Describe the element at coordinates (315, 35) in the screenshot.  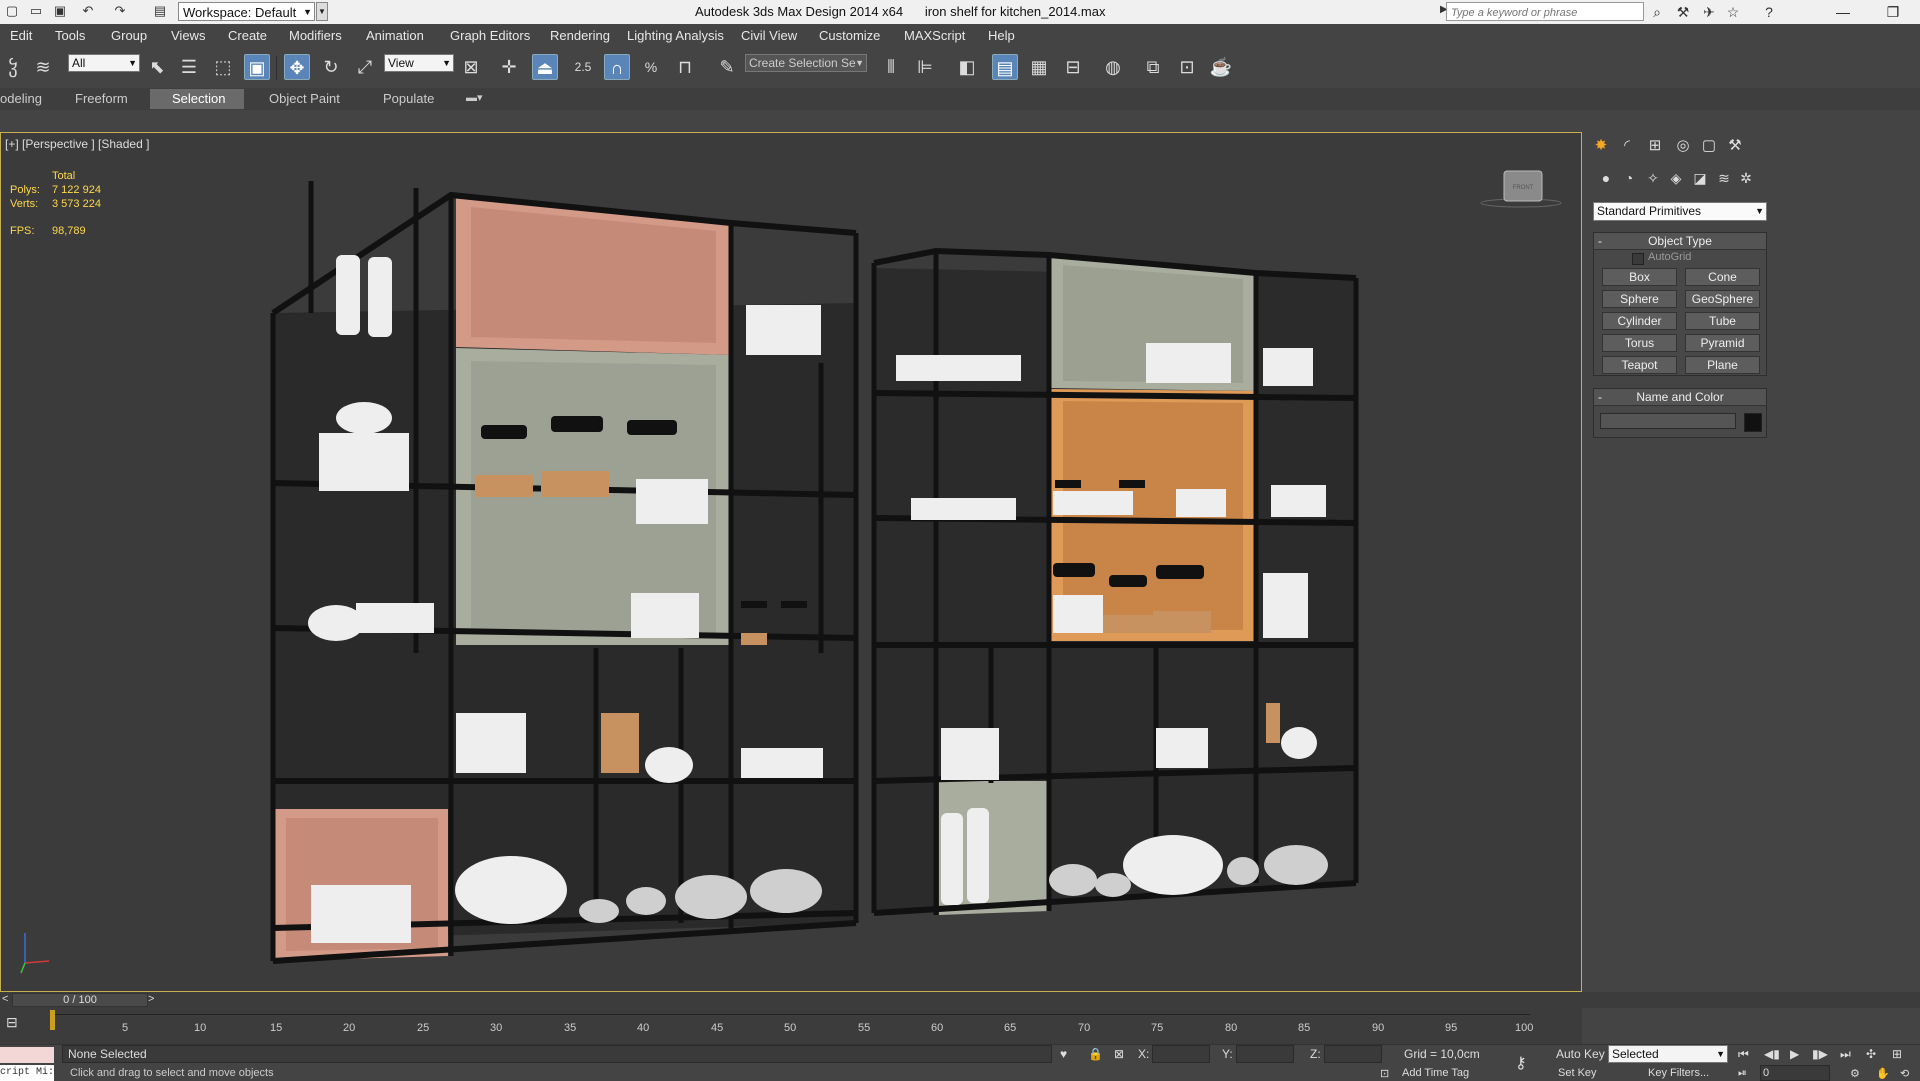
I see `menu-modifiers: Modifiers` at that location.